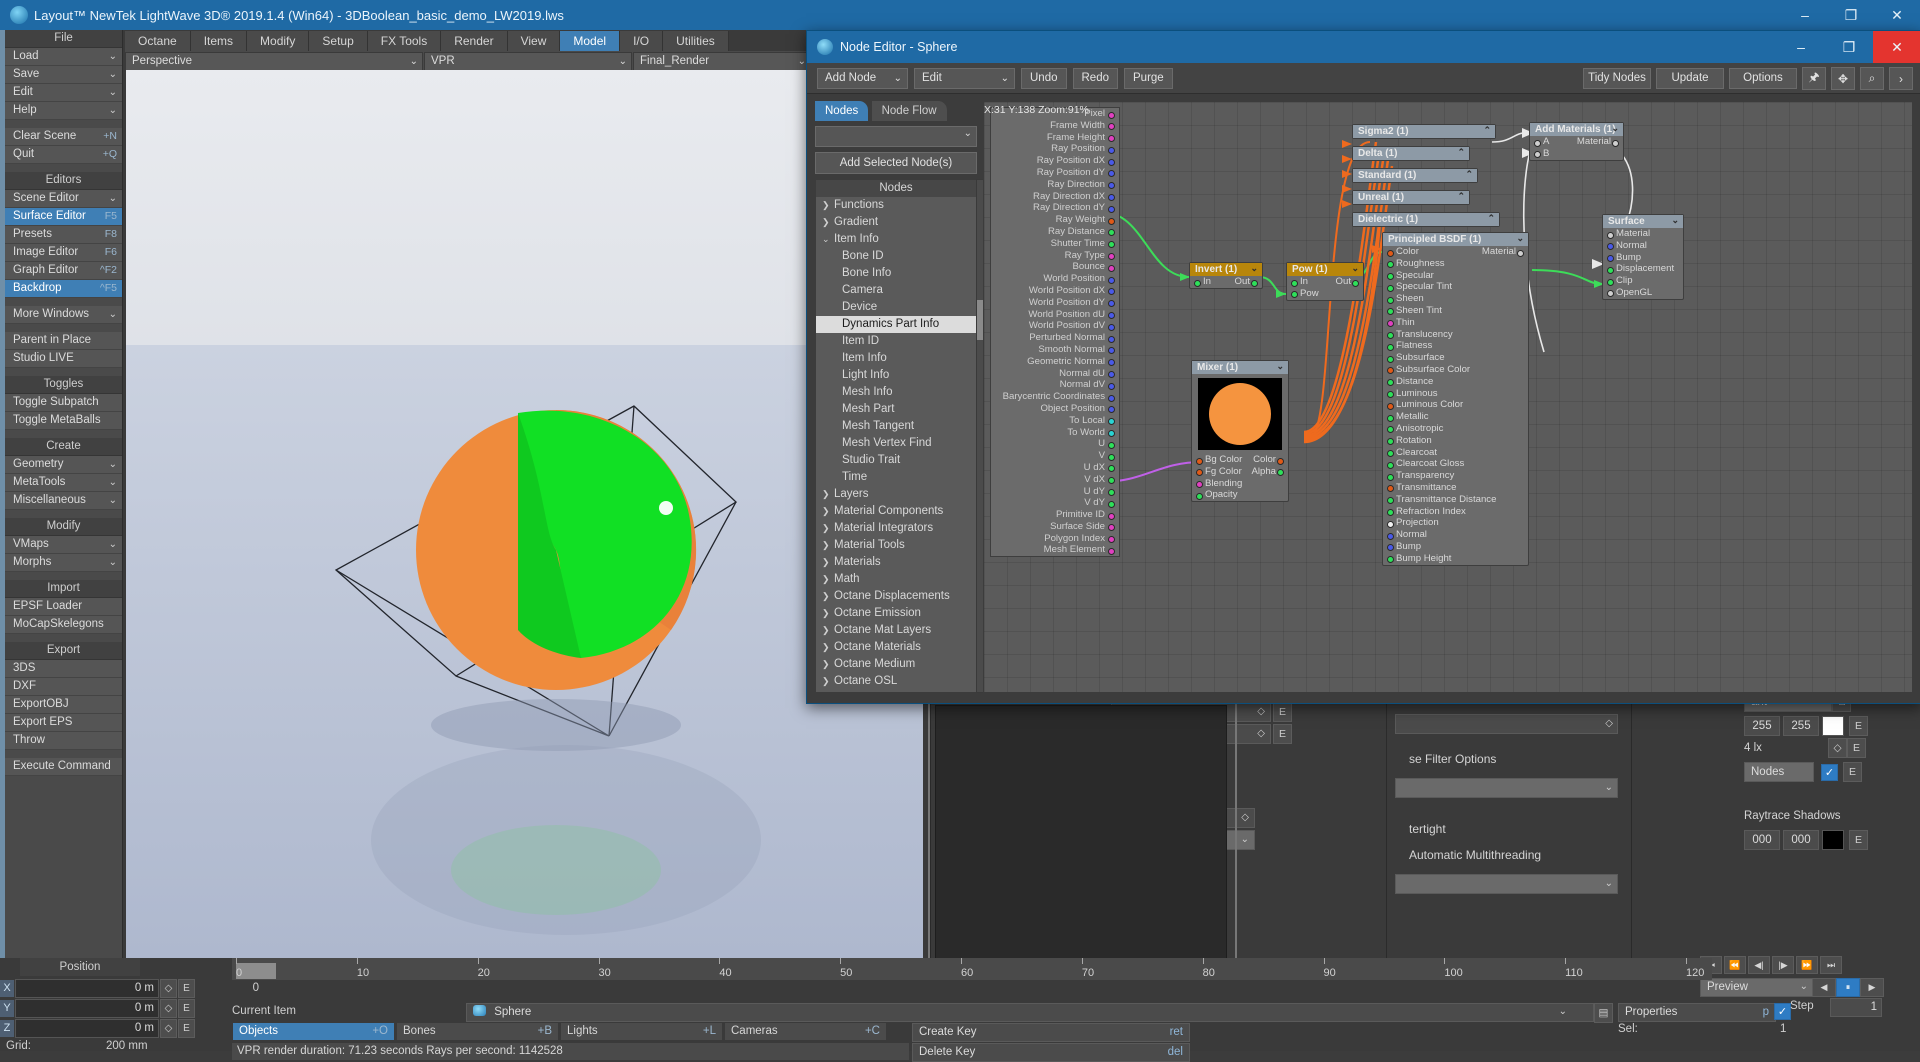 The image size is (1920, 1062). I want to click on disclosure-icon: ⌄, so click(828, 239).